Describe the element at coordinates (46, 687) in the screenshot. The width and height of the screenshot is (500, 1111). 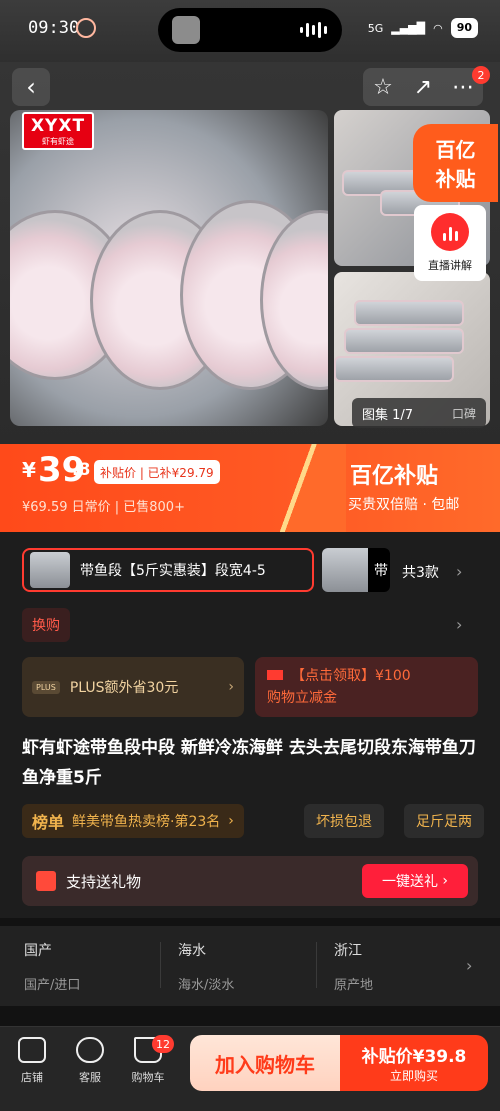
I see `plus-badge: PLUS` at that location.